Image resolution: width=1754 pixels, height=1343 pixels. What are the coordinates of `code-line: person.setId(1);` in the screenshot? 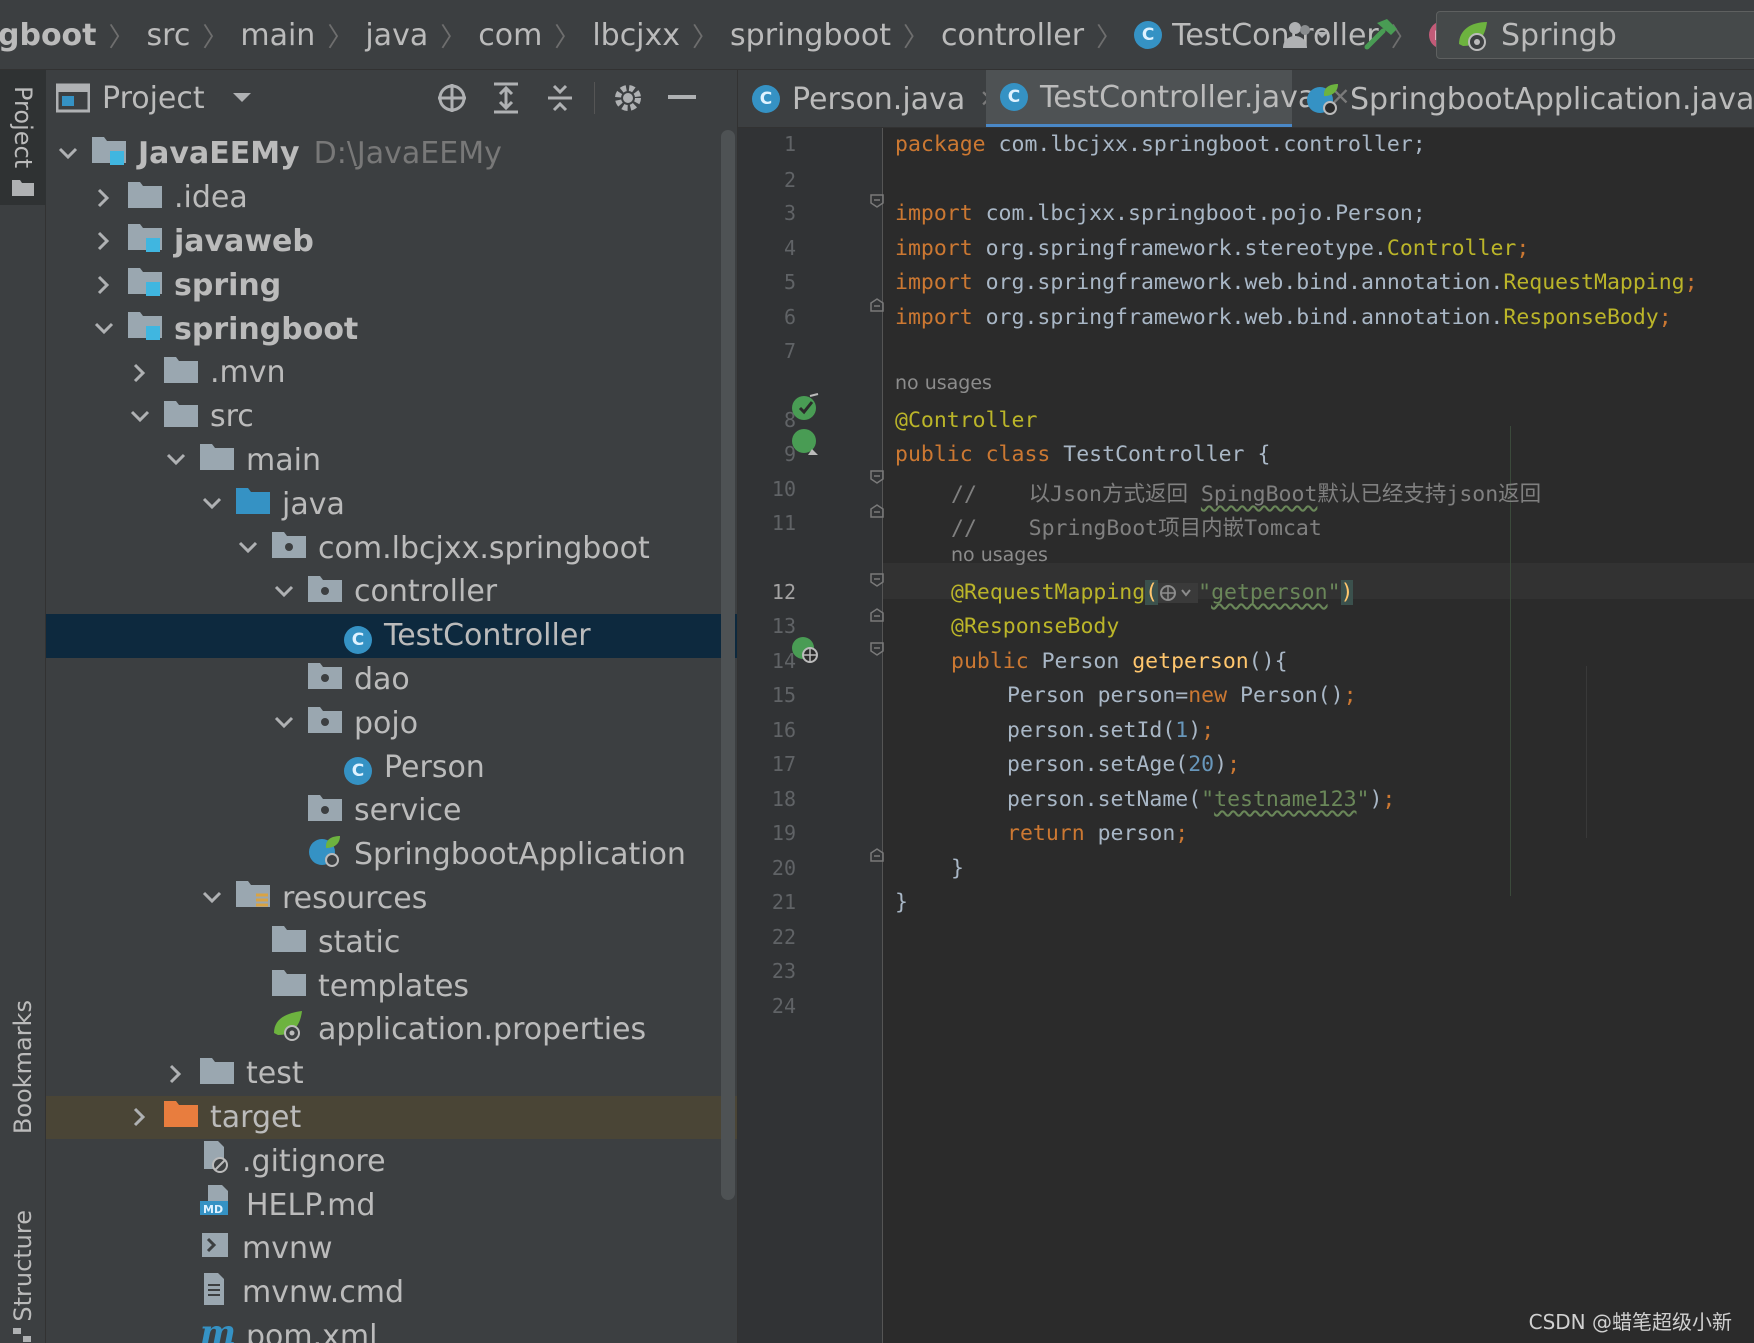 It's located at (1111, 730).